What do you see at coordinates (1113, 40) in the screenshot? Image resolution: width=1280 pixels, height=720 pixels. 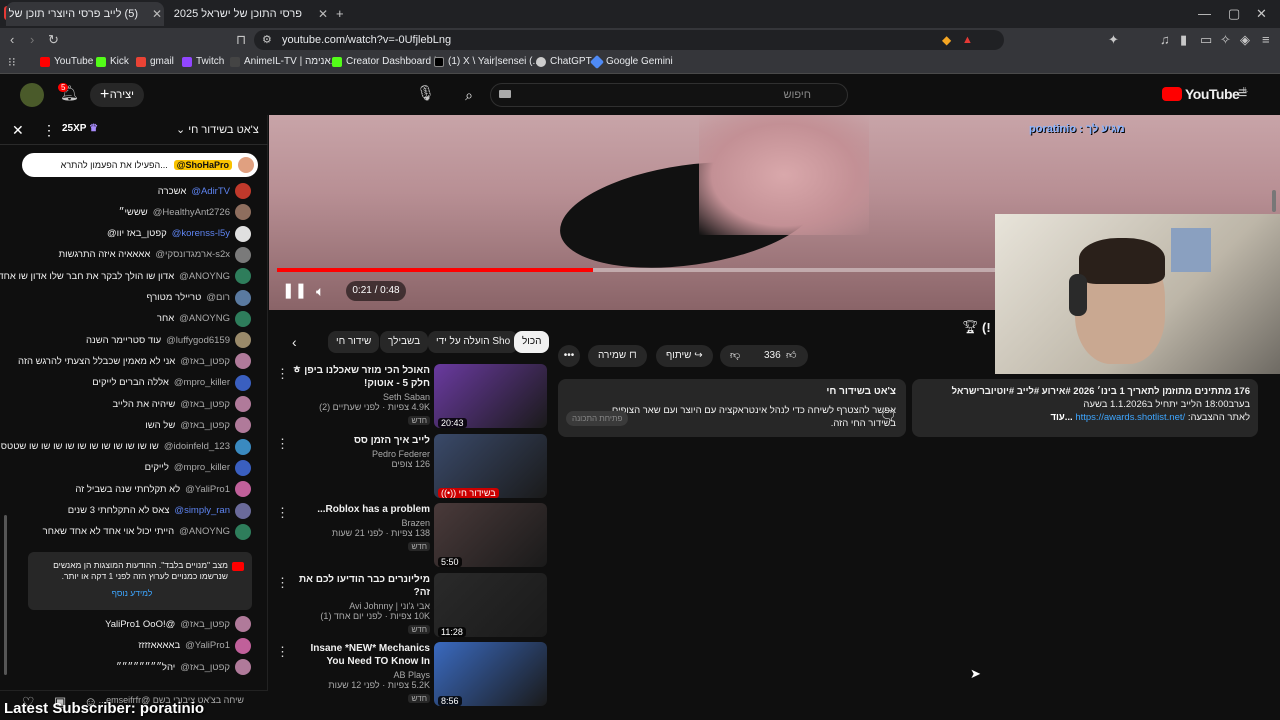 I see `extensions-icon: ✦` at bounding box center [1113, 40].